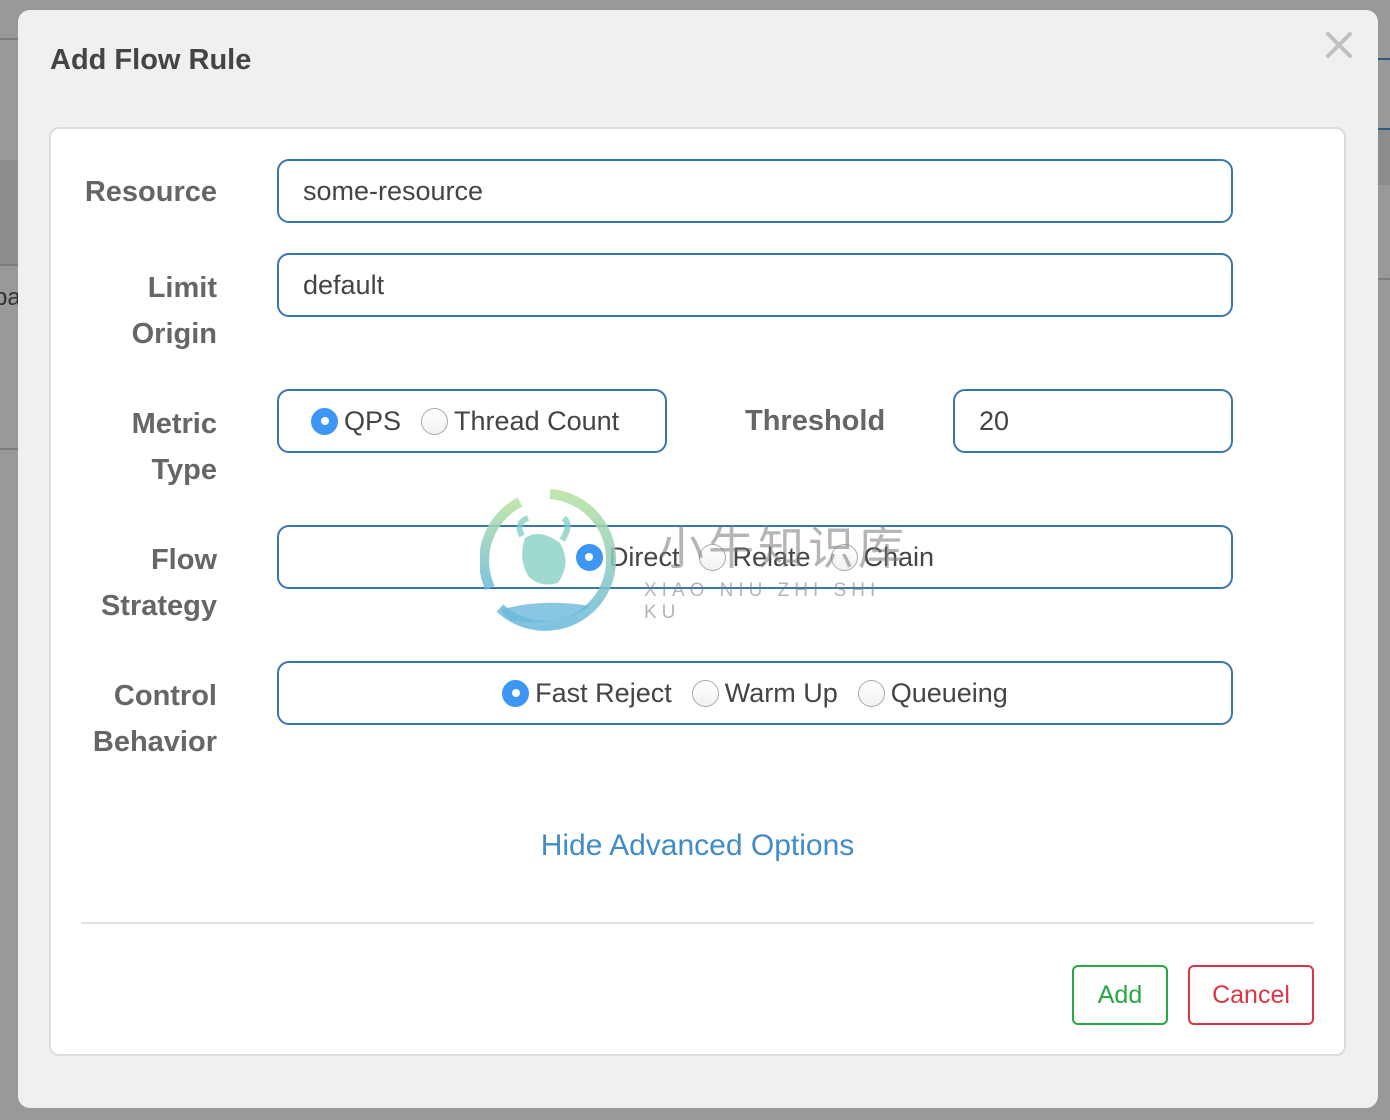  Describe the element at coordinates (882, 557) in the screenshot. I see `flow-strategy-option-chain: Chain` at that location.